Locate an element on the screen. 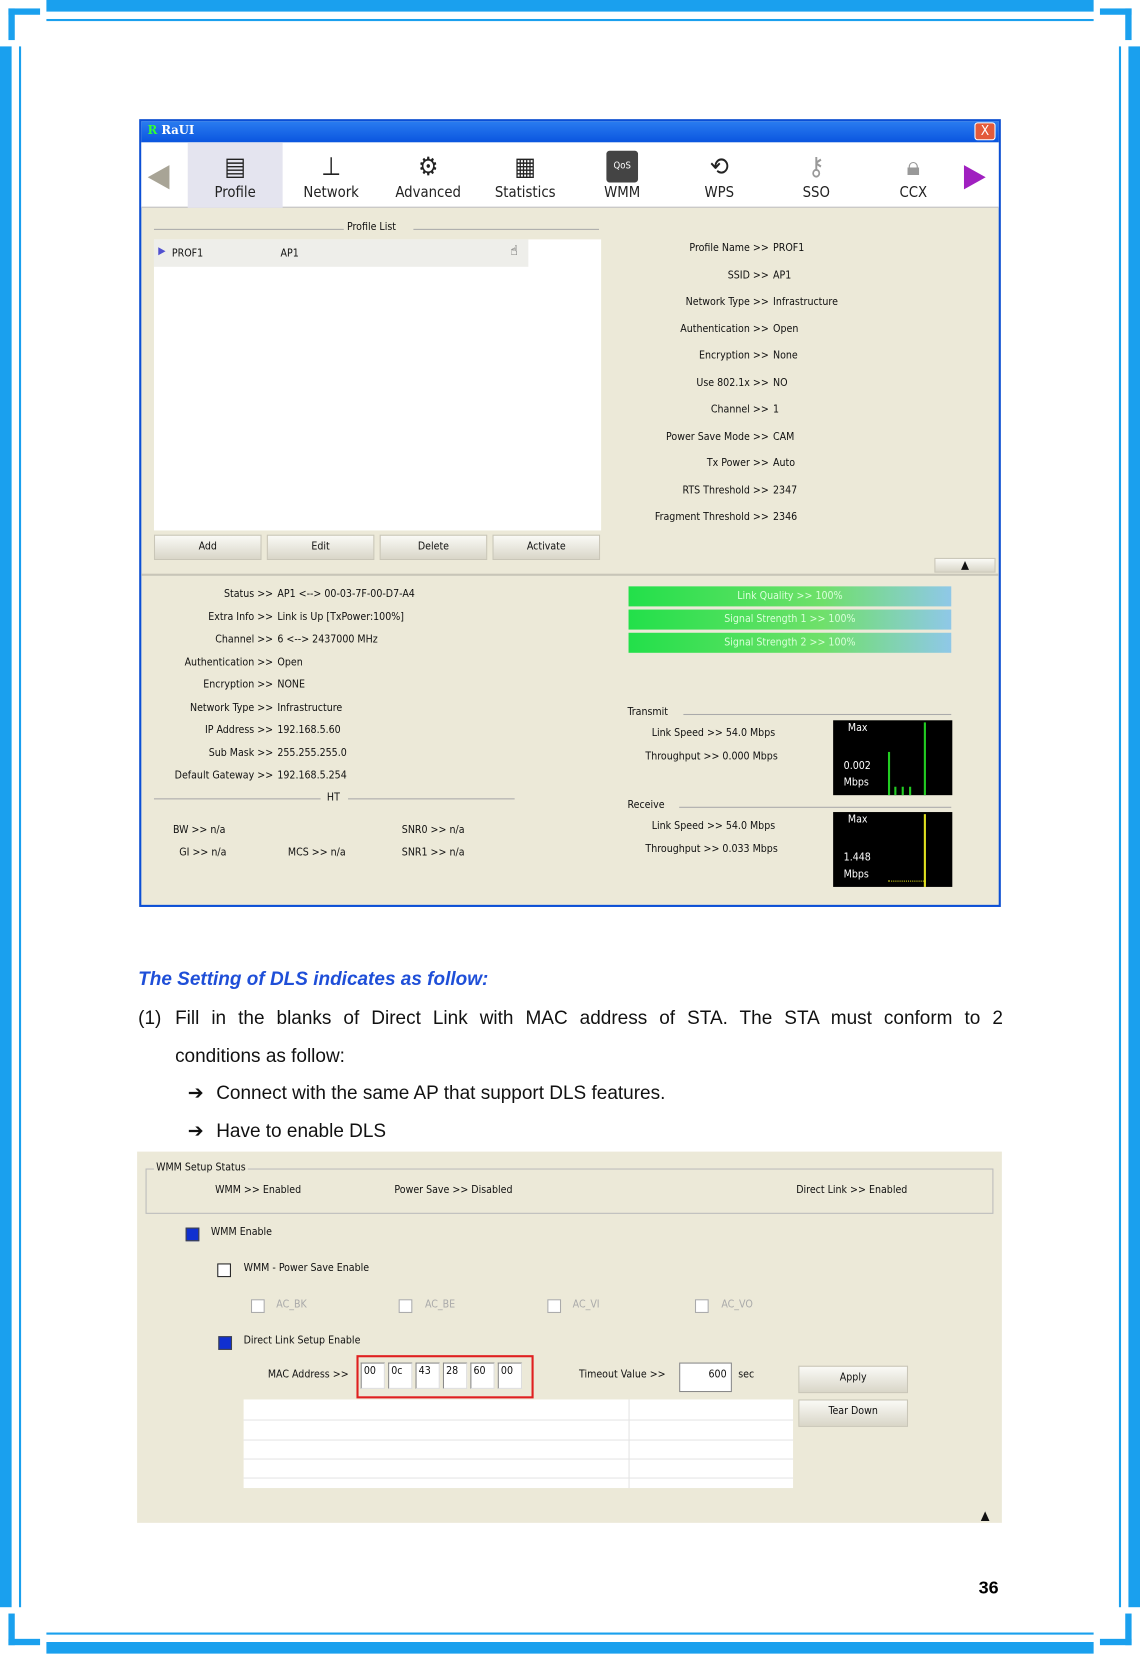  tab-statistics: ▦ Statistics is located at coordinates (525, 174).